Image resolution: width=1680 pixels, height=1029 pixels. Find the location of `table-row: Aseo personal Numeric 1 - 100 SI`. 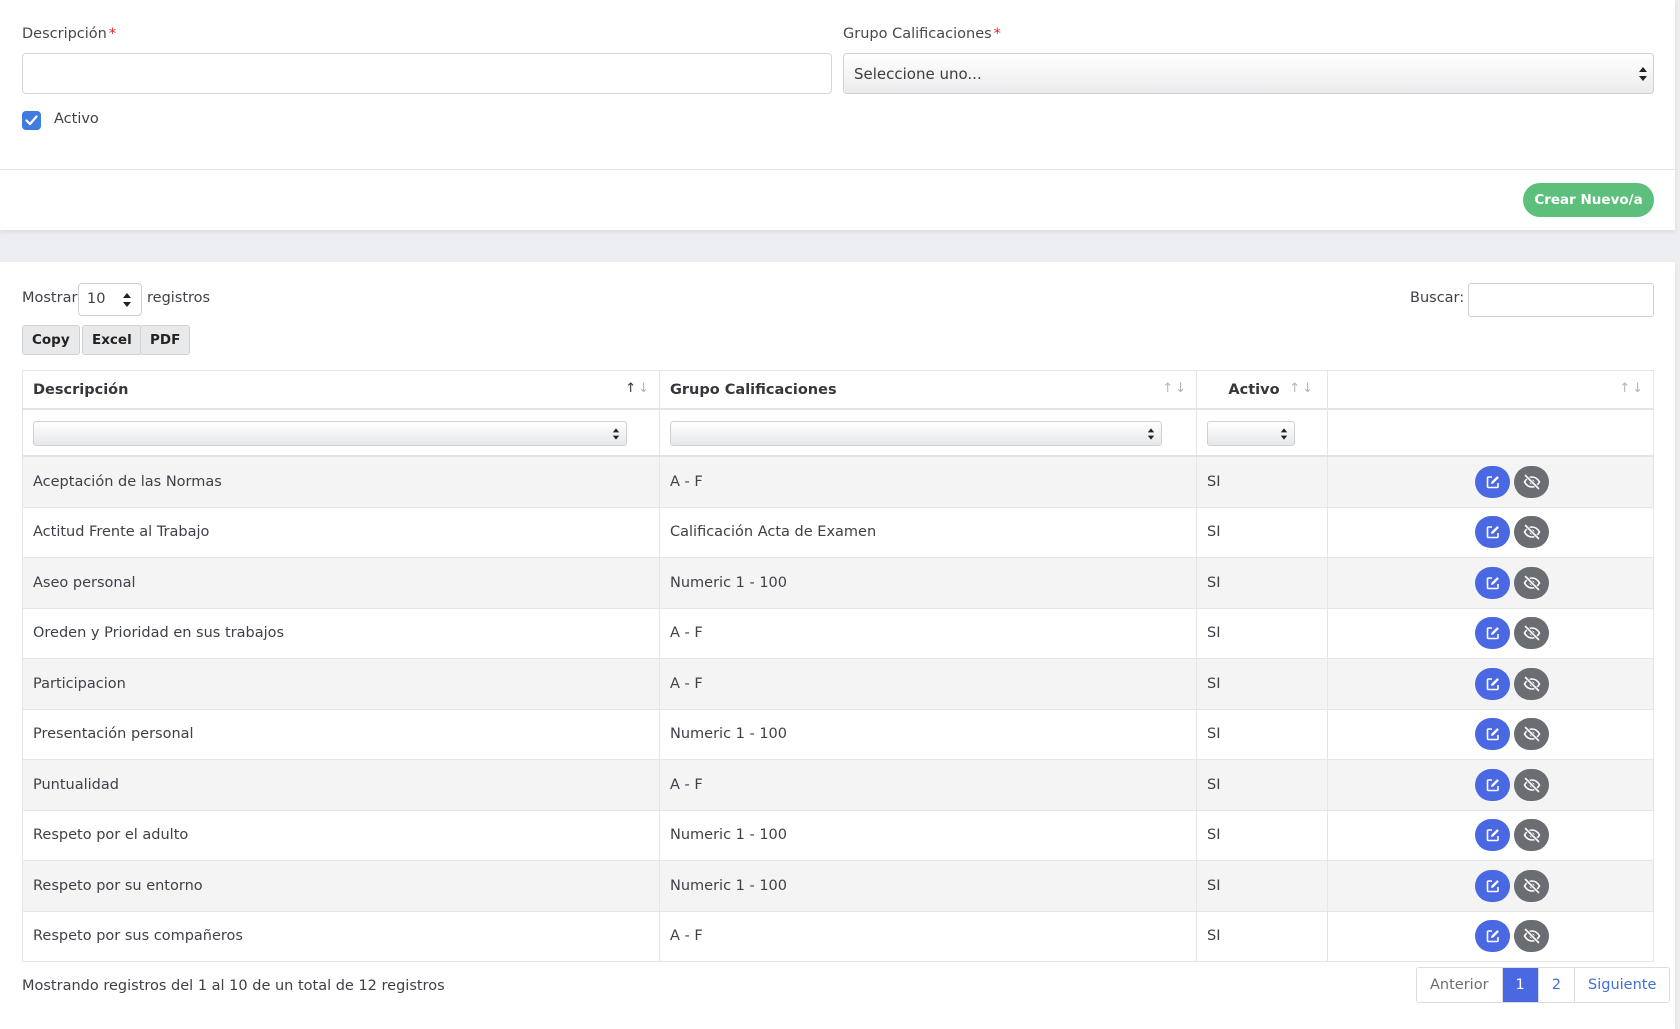

table-row: Aseo personal Numeric 1 - 100 SI is located at coordinates (838, 583).